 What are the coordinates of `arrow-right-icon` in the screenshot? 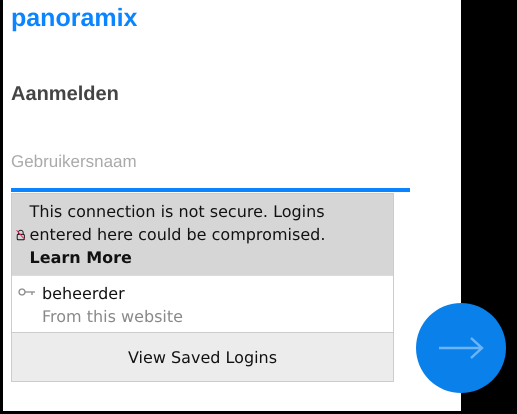 It's located at (461, 348).